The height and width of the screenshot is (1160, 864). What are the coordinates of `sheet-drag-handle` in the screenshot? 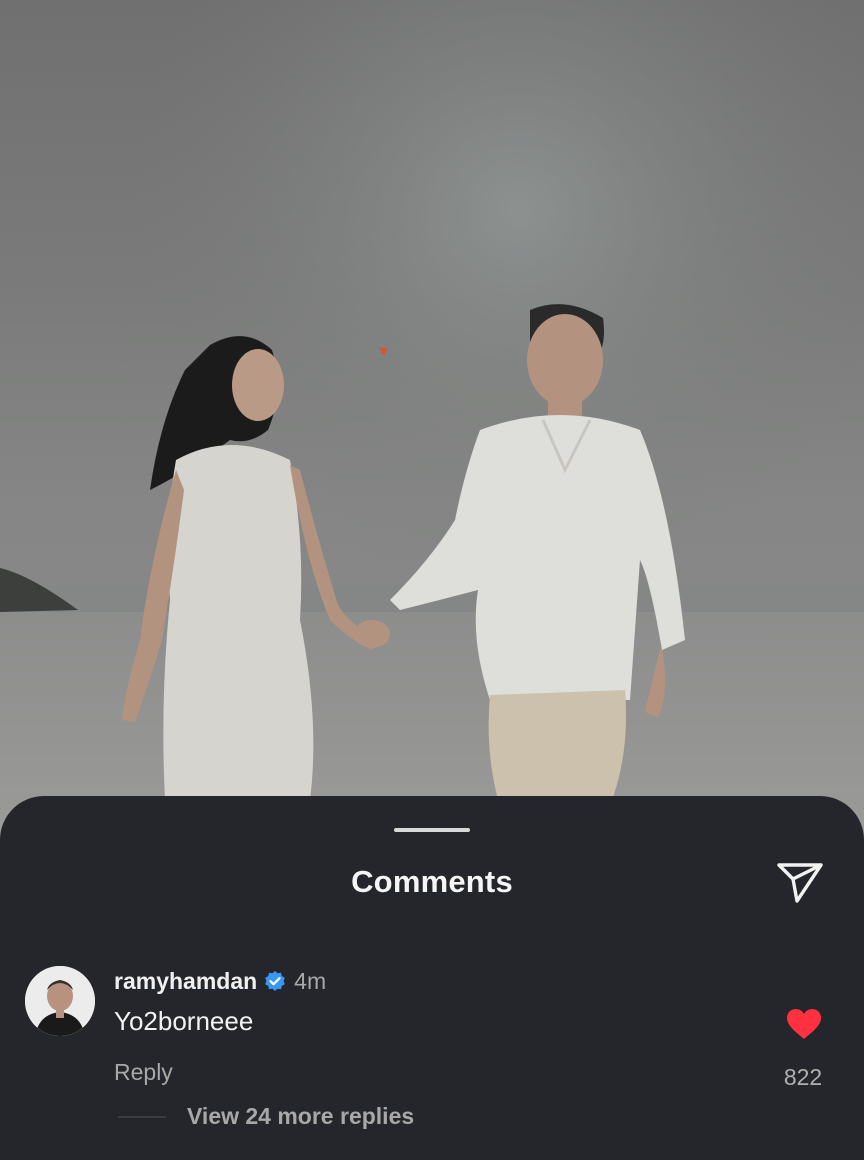 It's located at (432, 830).